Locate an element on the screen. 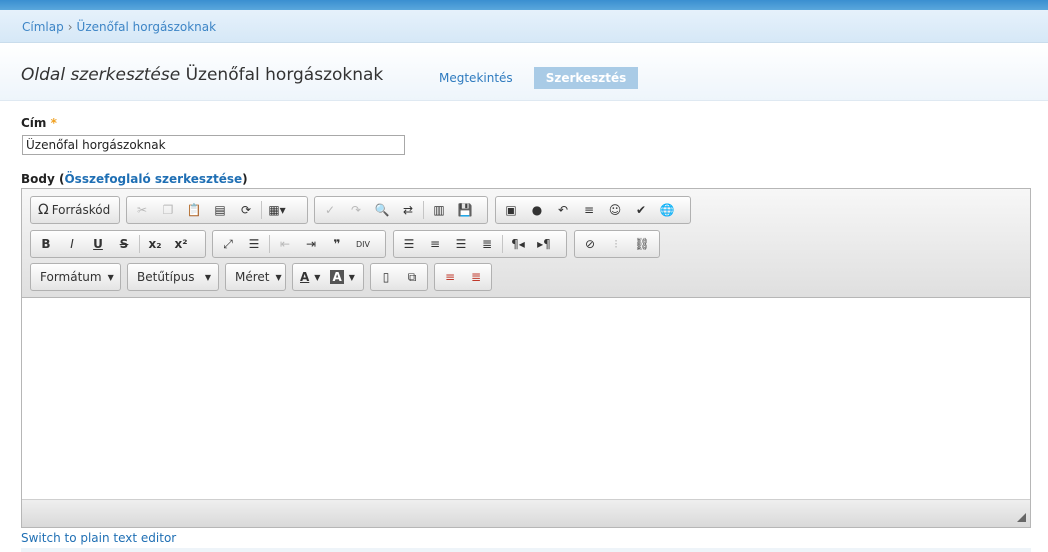 The width and height of the screenshot is (1048, 552). document-group: ▯ ⧉ is located at coordinates (399, 277).